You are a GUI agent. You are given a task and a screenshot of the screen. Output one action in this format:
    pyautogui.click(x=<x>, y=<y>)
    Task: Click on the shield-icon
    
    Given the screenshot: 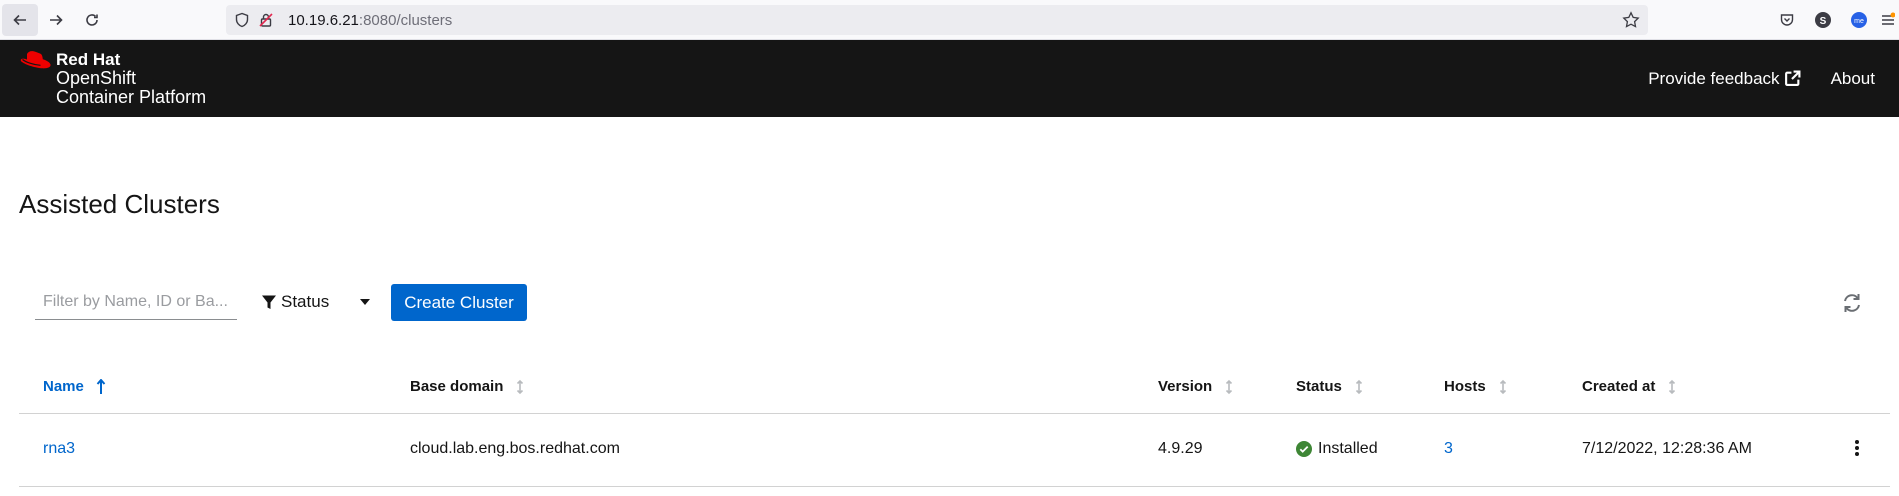 What is the action you would take?
    pyautogui.click(x=242, y=20)
    